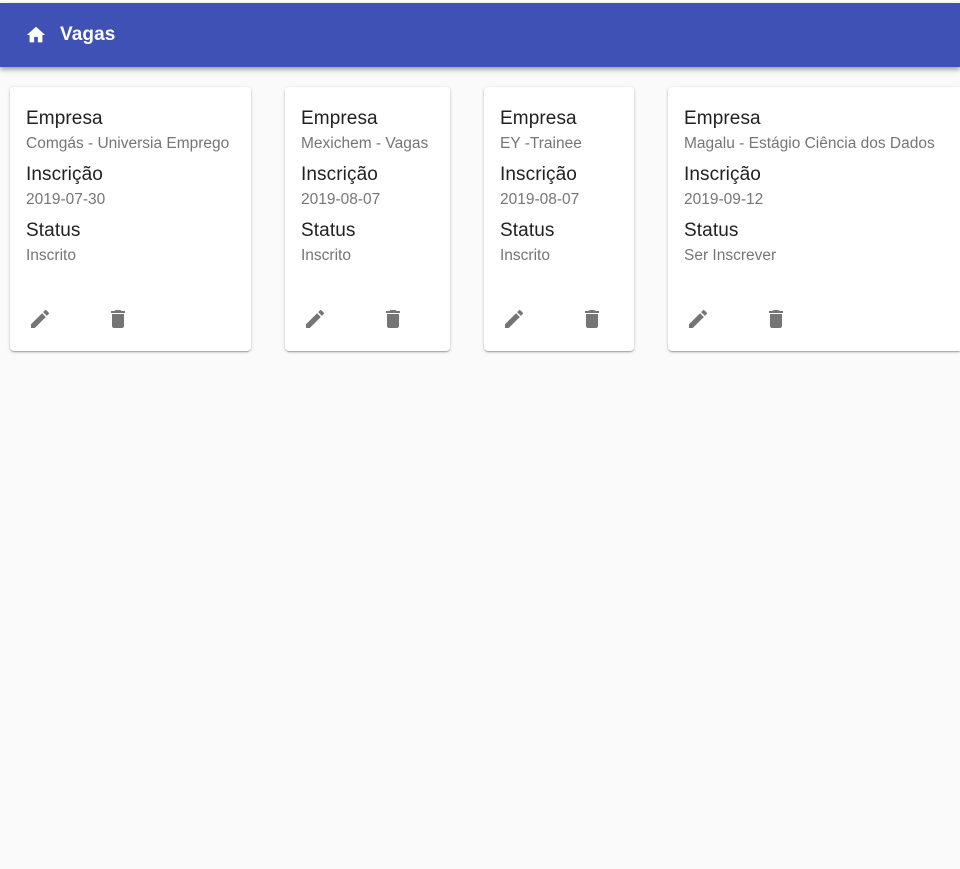 This screenshot has height=869, width=960. I want to click on home-button, so click(36, 35).